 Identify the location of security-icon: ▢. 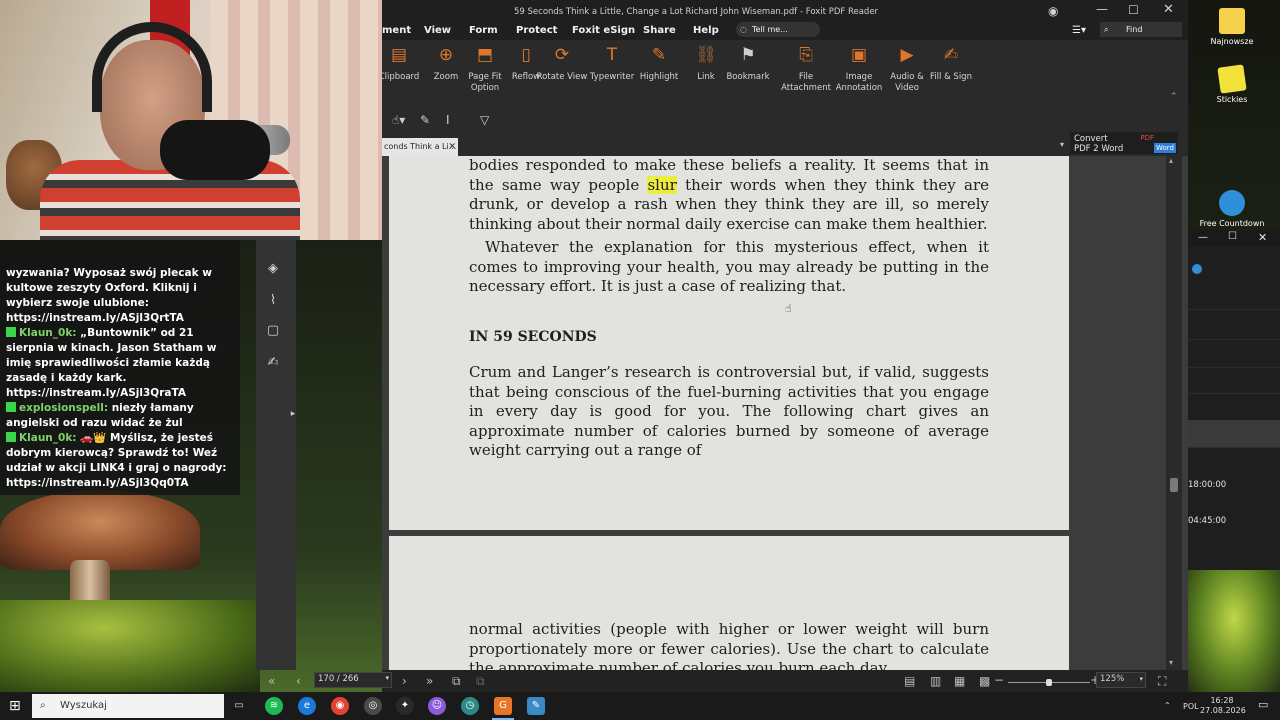
(273, 331).